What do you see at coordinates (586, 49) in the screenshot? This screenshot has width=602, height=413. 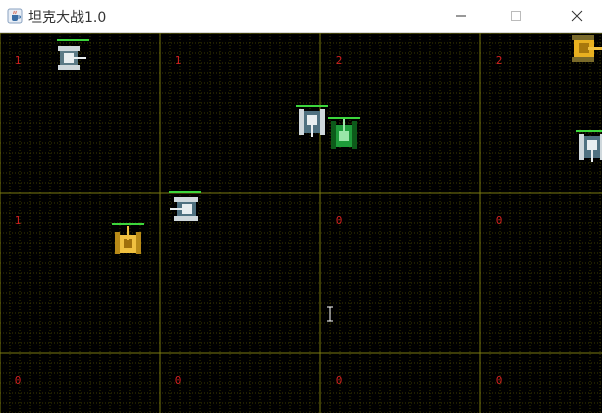 I see `enemy-gold-tank-icon` at bounding box center [586, 49].